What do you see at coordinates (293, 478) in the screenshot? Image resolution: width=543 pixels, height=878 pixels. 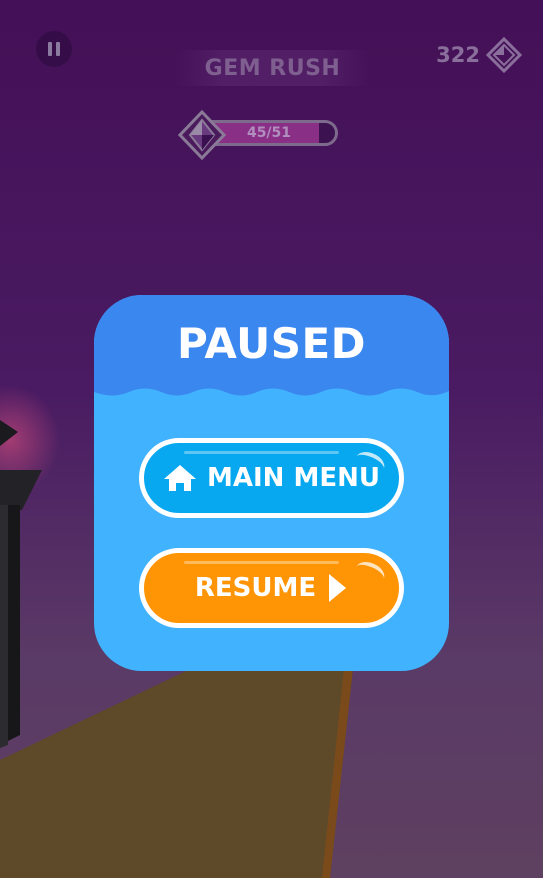 I see `main-menu-label: MAIN MENU` at bounding box center [293, 478].